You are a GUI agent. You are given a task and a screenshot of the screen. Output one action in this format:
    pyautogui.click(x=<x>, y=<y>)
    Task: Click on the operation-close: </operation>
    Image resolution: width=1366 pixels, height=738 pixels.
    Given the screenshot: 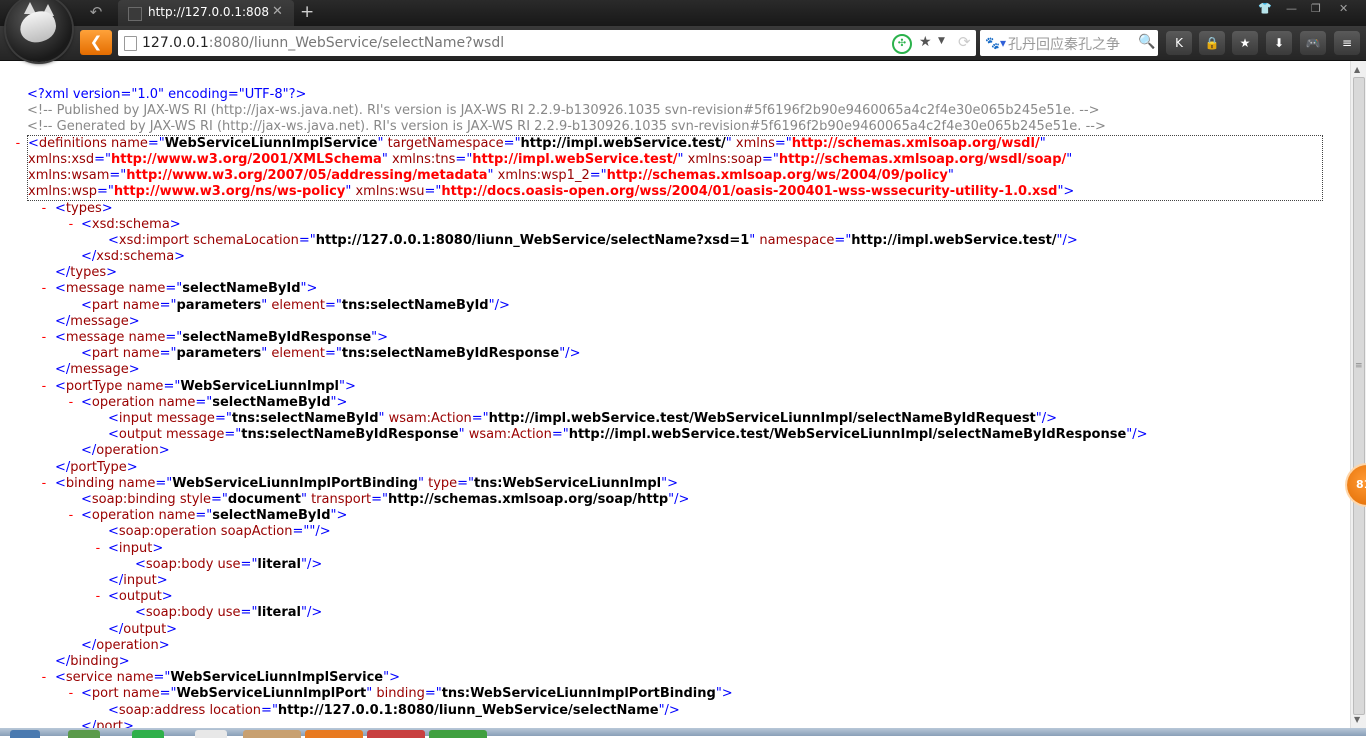 What is the action you would take?
    pyautogui.click(x=125, y=450)
    